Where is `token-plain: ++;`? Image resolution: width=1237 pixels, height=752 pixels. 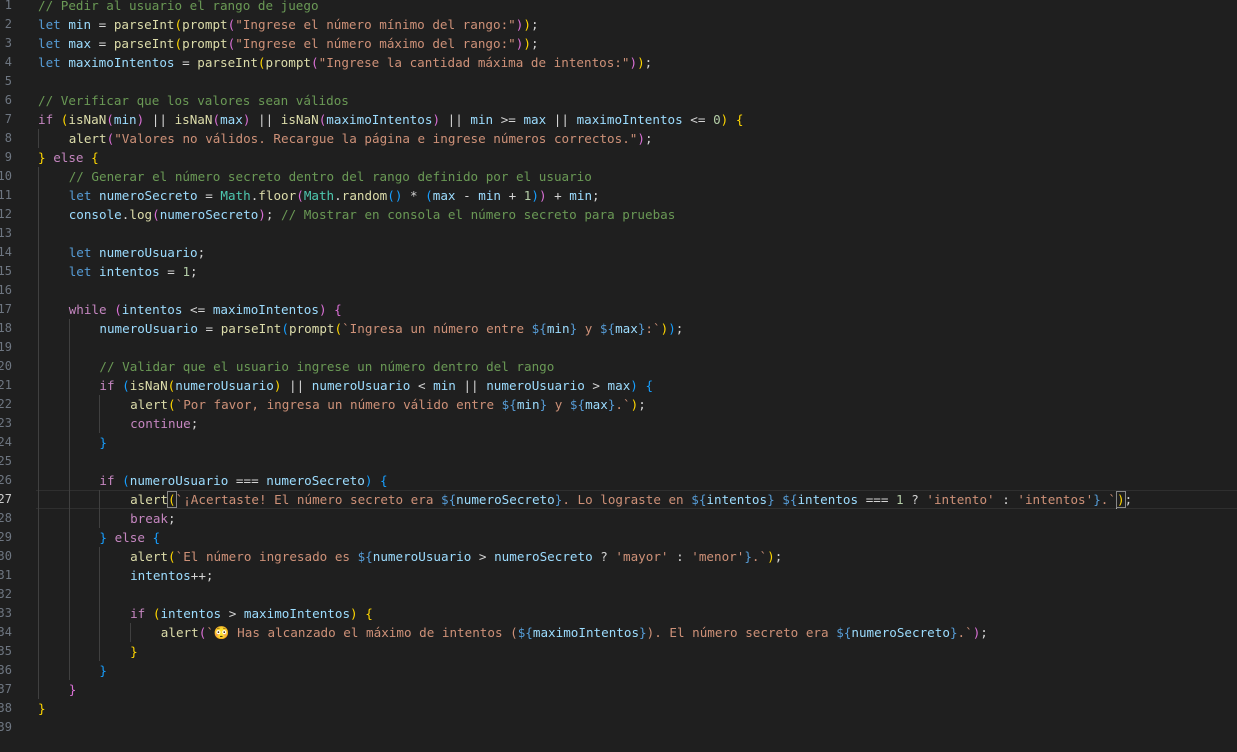 token-plain: ++; is located at coordinates (202, 575).